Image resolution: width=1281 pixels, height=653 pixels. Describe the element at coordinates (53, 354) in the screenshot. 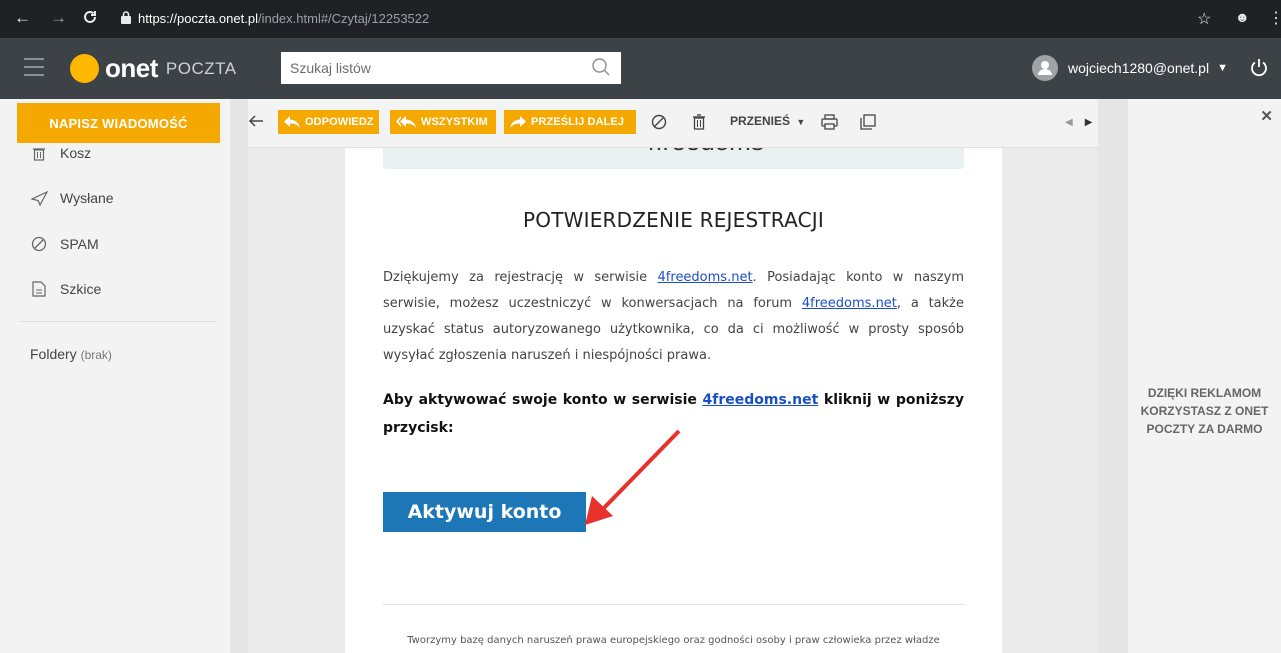

I see `folders-section-label: Foldery` at that location.